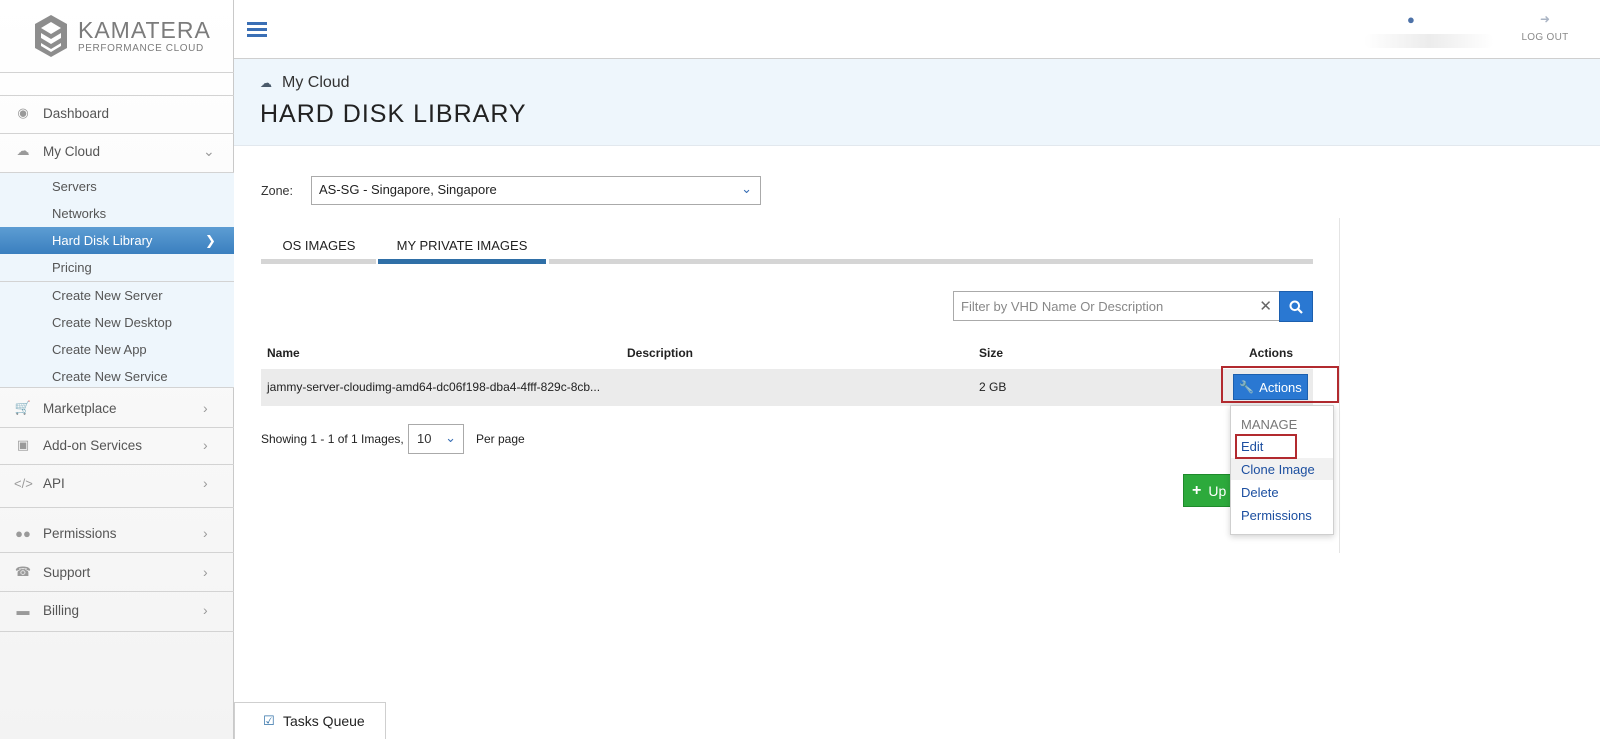  Describe the element at coordinates (23, 112) in the screenshot. I see `dashboard-icon: ◉` at that location.